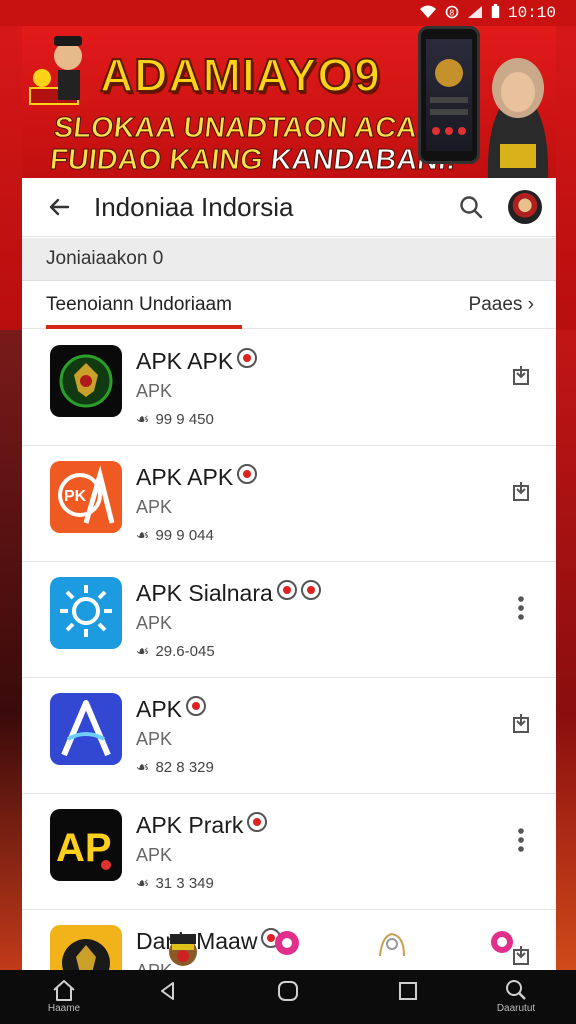 This screenshot has width=576, height=1024. Describe the element at coordinates (160, 160) in the screenshot. I see `banner-tagline-2-main: FUIDAO KAING` at that location.